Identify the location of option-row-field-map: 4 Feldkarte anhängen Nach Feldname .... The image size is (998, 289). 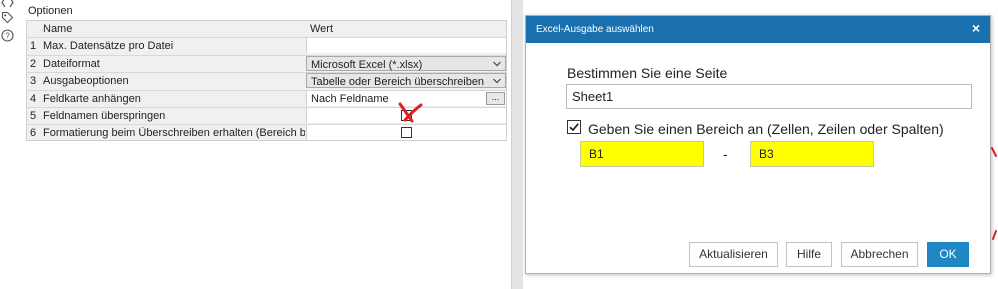
(266, 98).